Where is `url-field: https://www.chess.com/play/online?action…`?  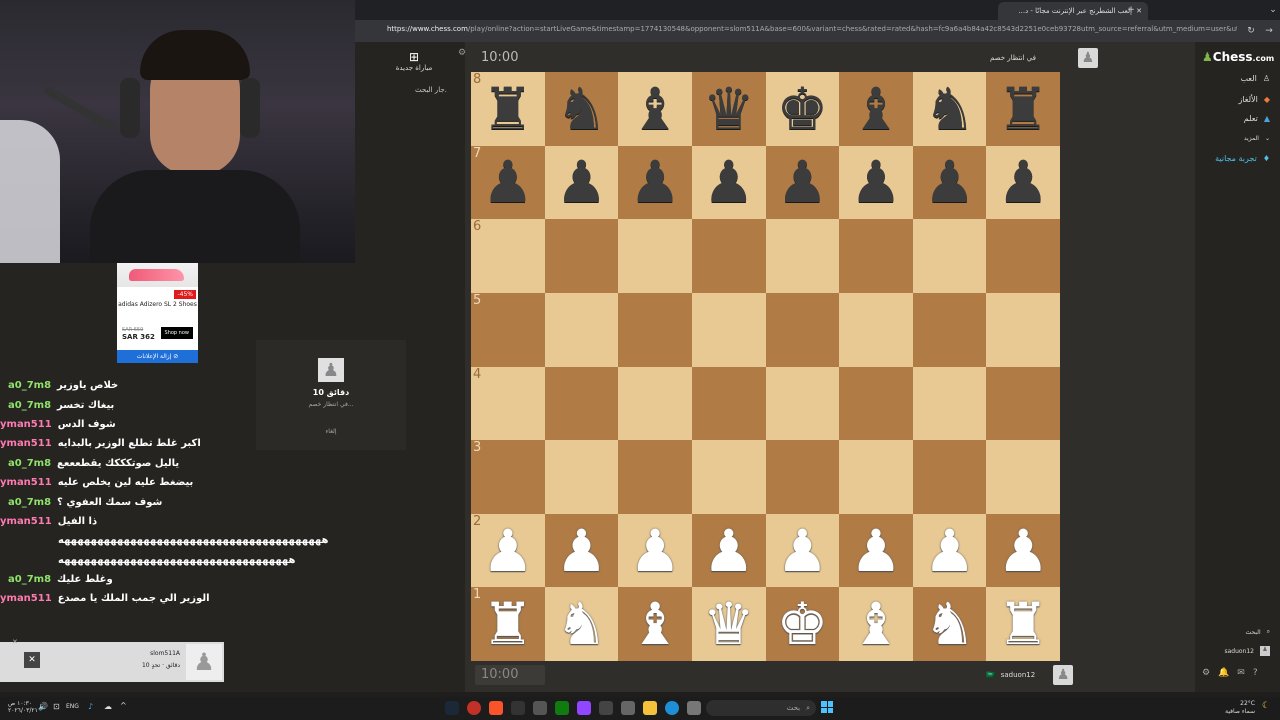 url-field: https://www.chess.com/play/online?action… is located at coordinates (812, 31).